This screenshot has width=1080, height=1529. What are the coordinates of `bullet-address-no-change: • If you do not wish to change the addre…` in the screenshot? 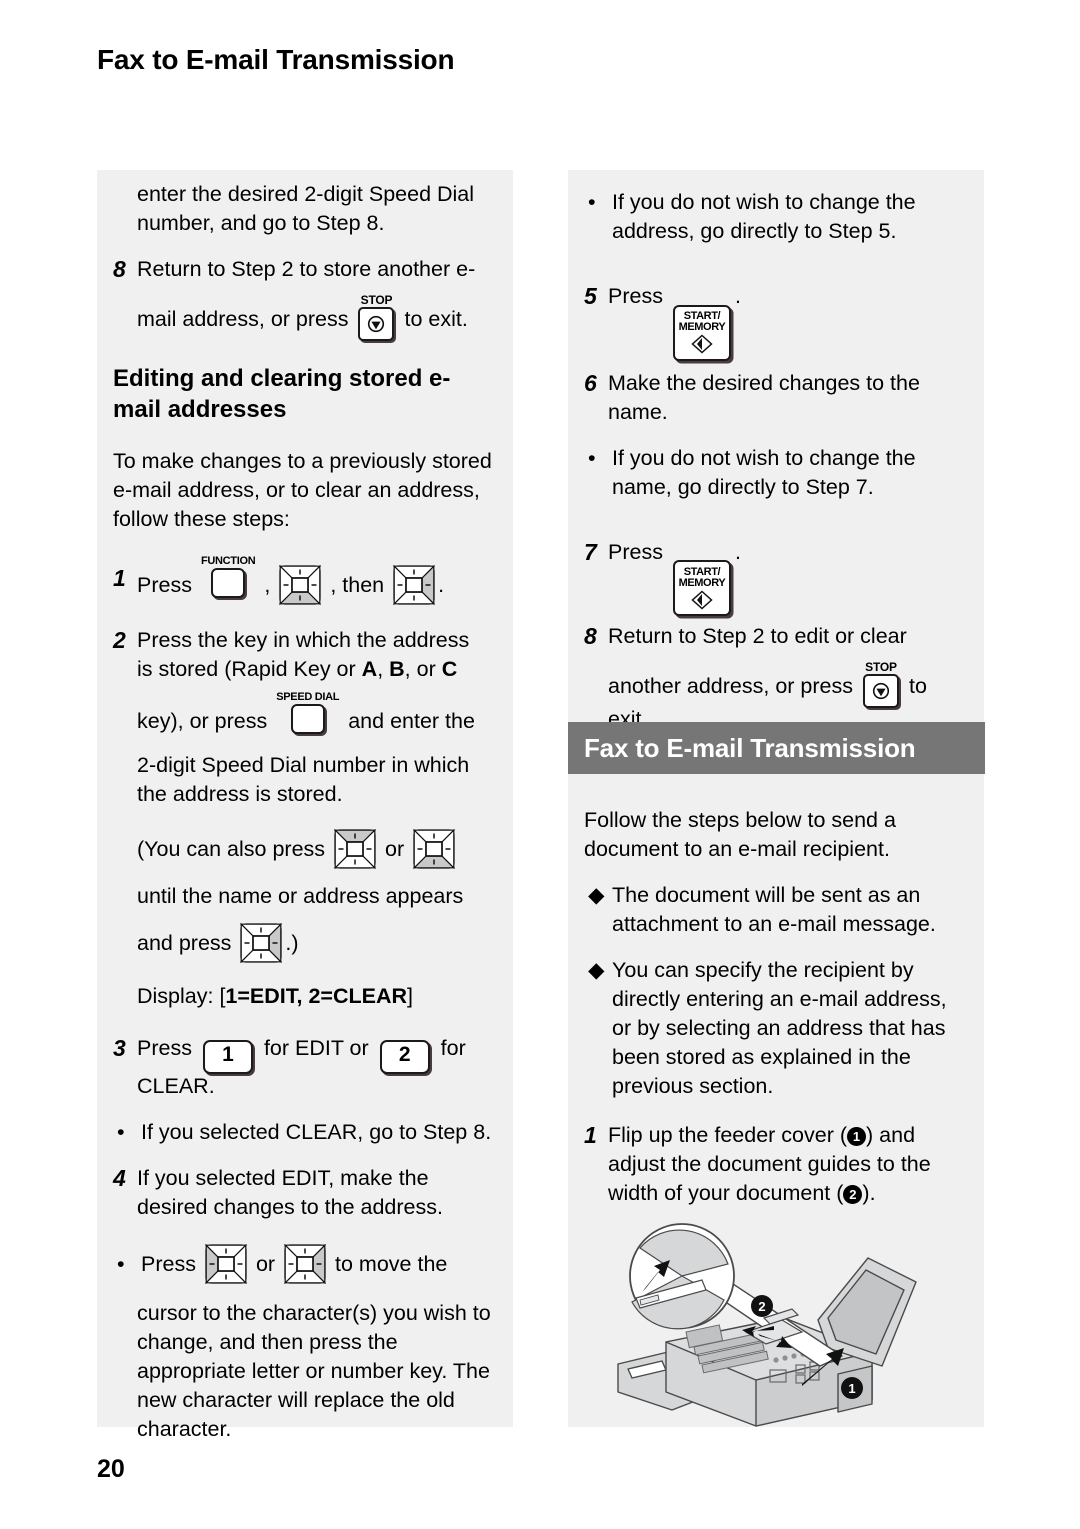 It's located at (776, 217).